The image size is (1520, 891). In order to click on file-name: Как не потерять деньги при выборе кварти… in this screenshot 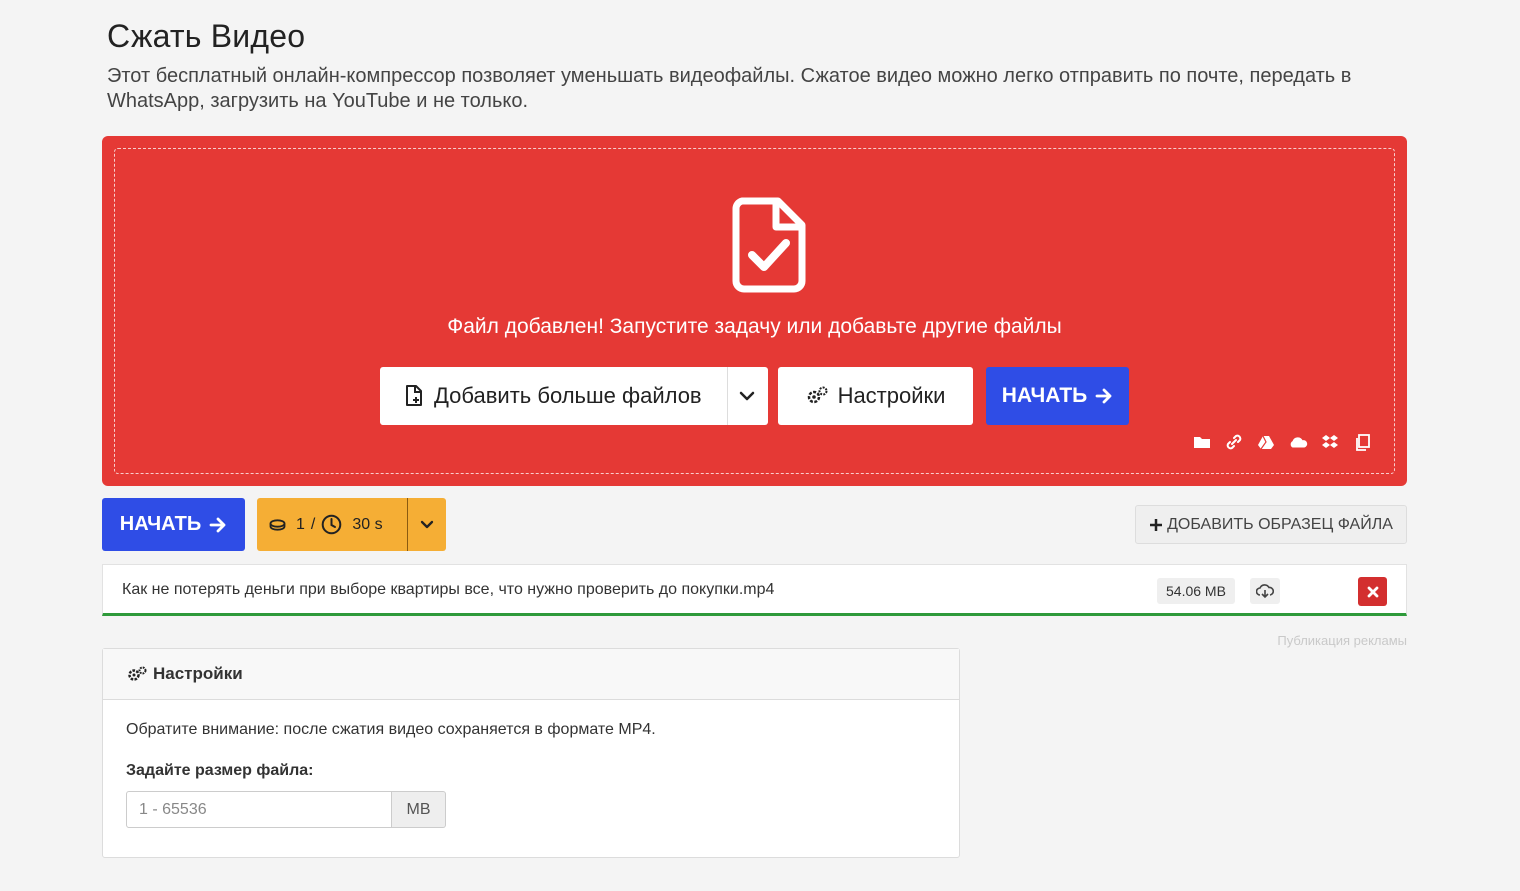, I will do `click(448, 589)`.